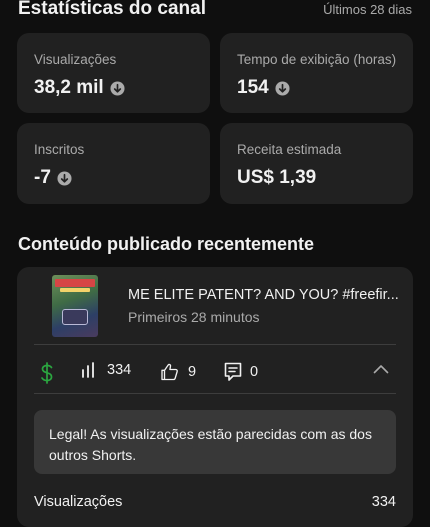  Describe the element at coordinates (78, 502) in the screenshot. I see `detail-row-label: Visualizações` at that location.